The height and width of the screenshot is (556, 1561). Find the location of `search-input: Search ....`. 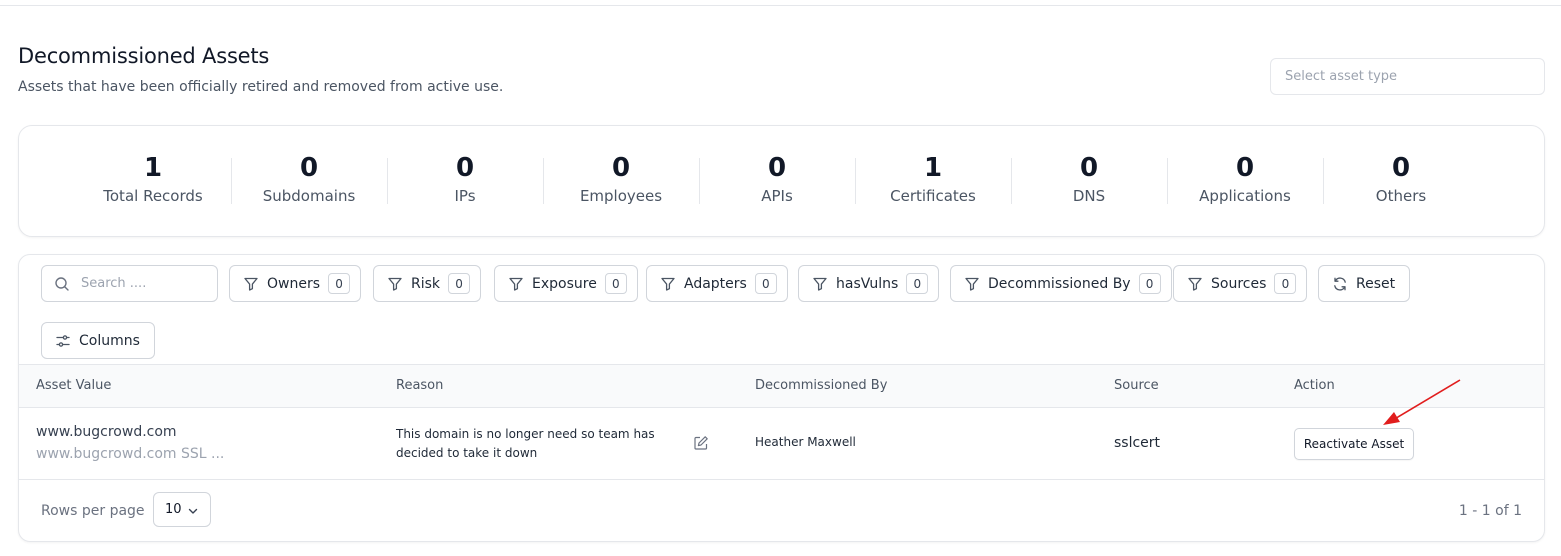

search-input: Search .... is located at coordinates (129, 283).